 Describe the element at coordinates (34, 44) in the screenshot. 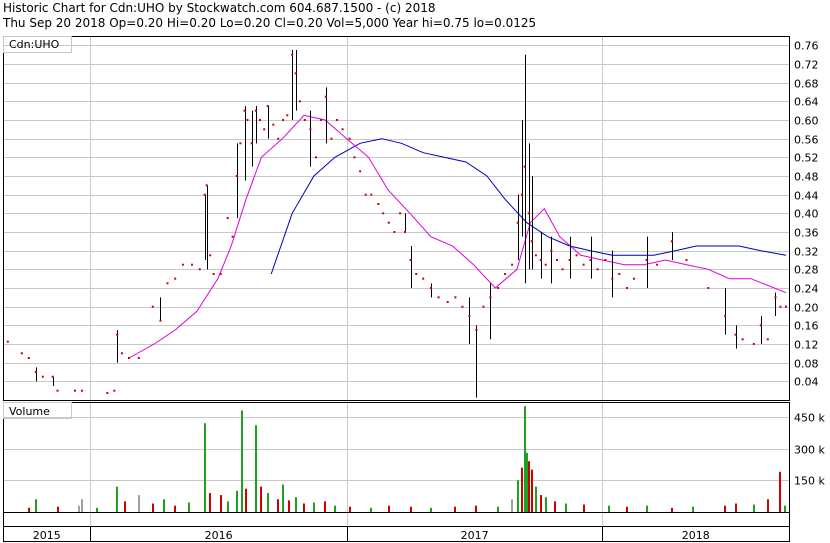

I see `price-legend: Cdn:UHO` at that location.